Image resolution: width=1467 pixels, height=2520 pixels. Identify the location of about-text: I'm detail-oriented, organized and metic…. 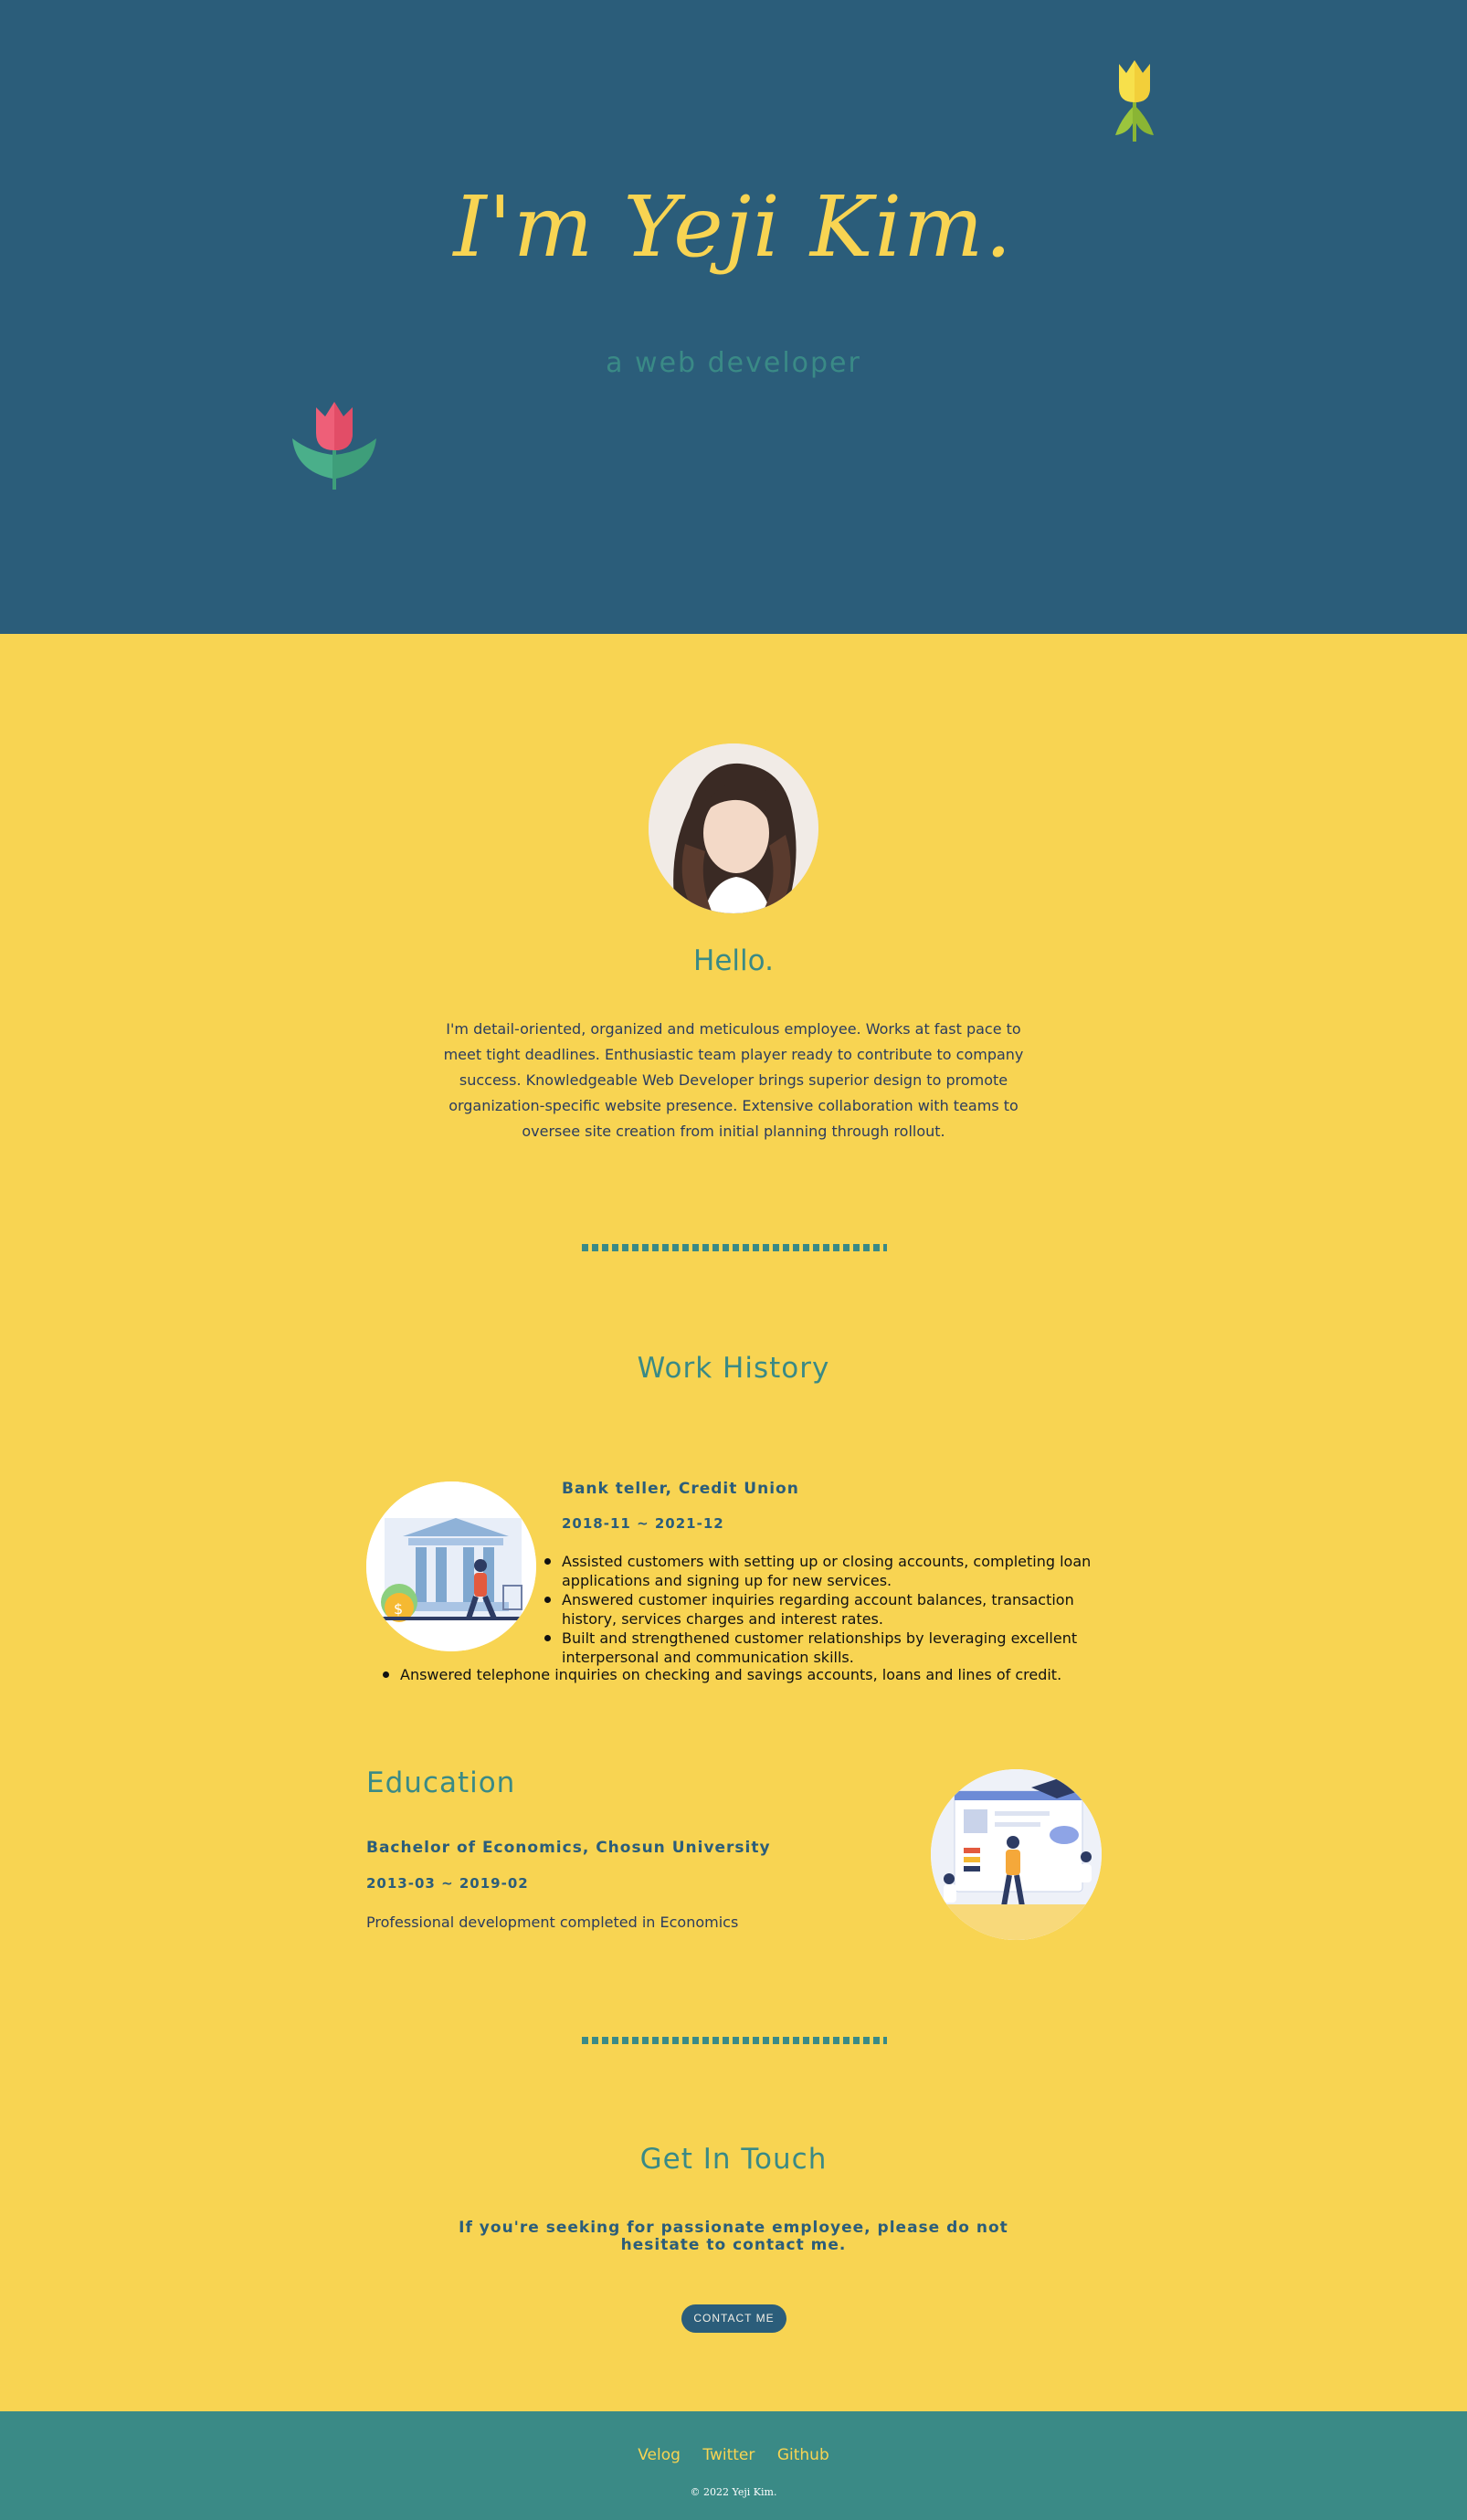
(733, 1080).